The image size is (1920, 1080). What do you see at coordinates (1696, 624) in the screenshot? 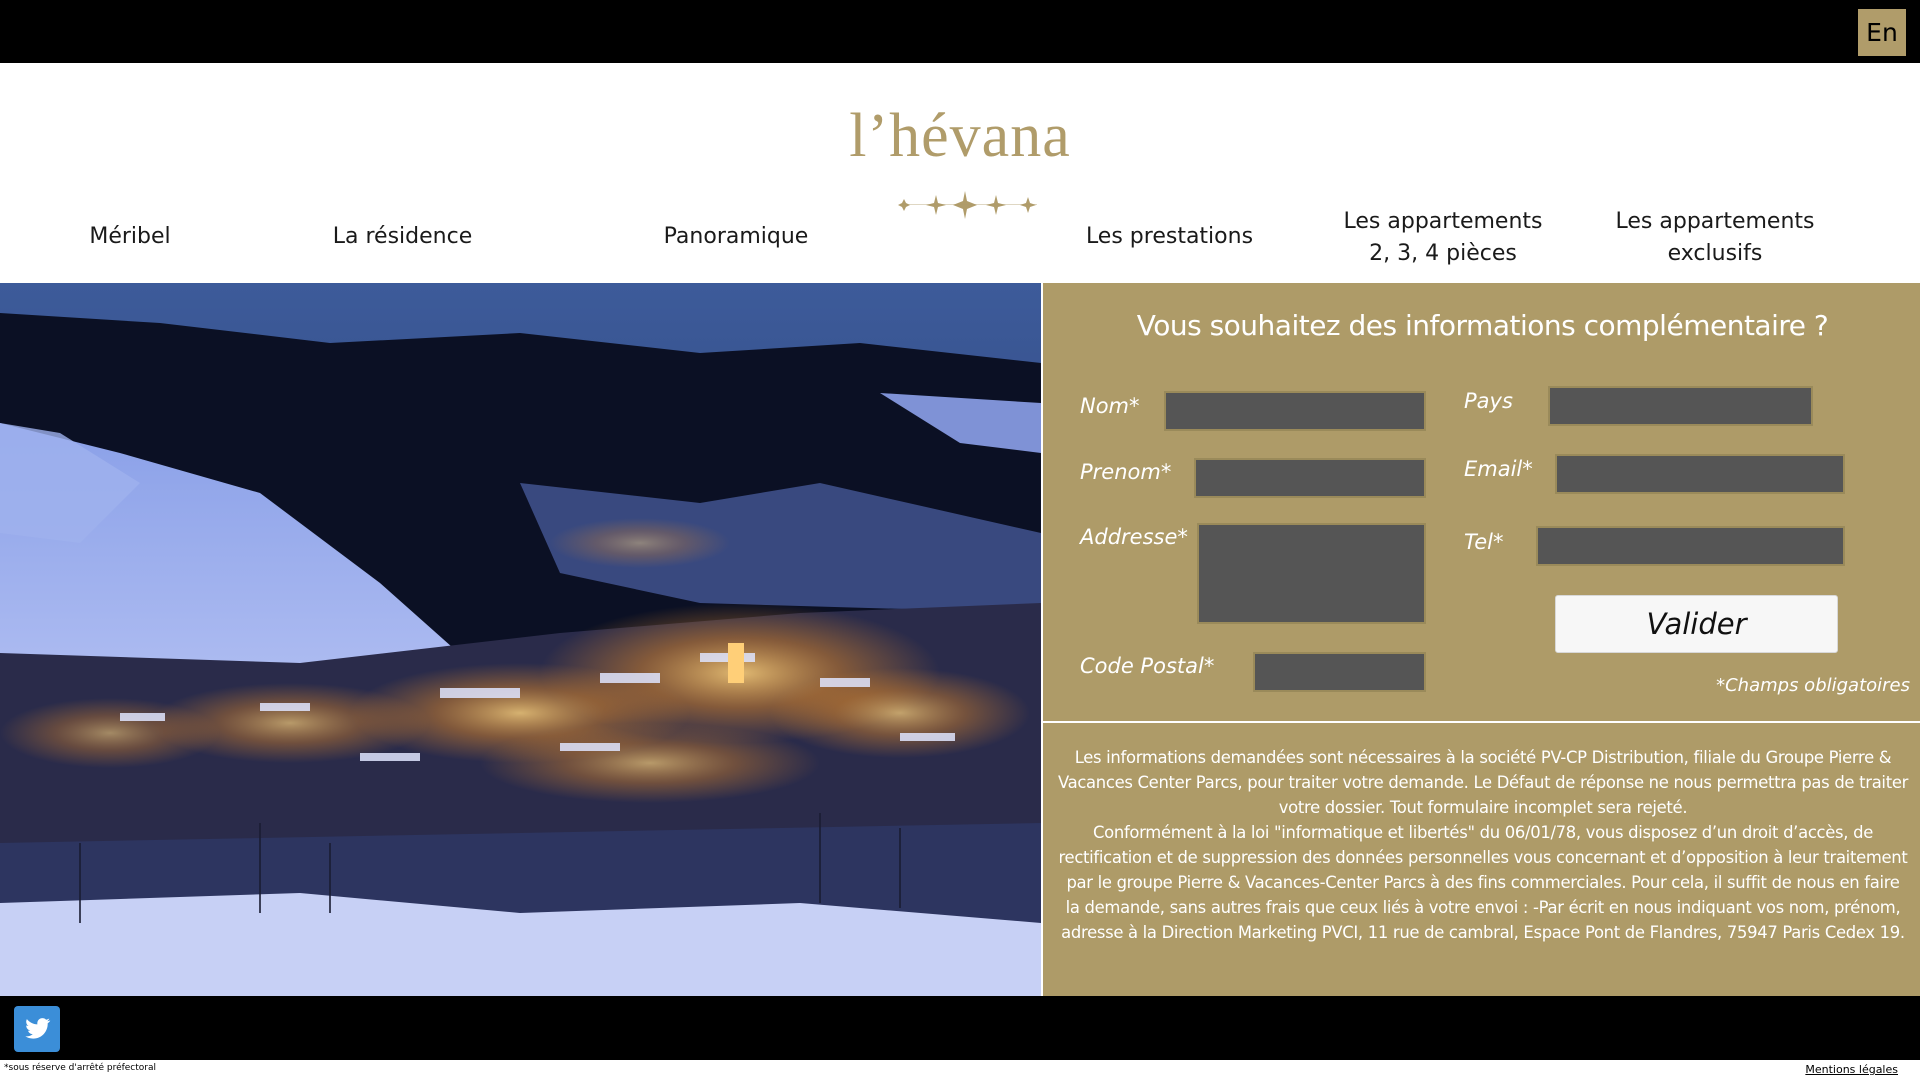
I see `valider-button: Valider` at bounding box center [1696, 624].